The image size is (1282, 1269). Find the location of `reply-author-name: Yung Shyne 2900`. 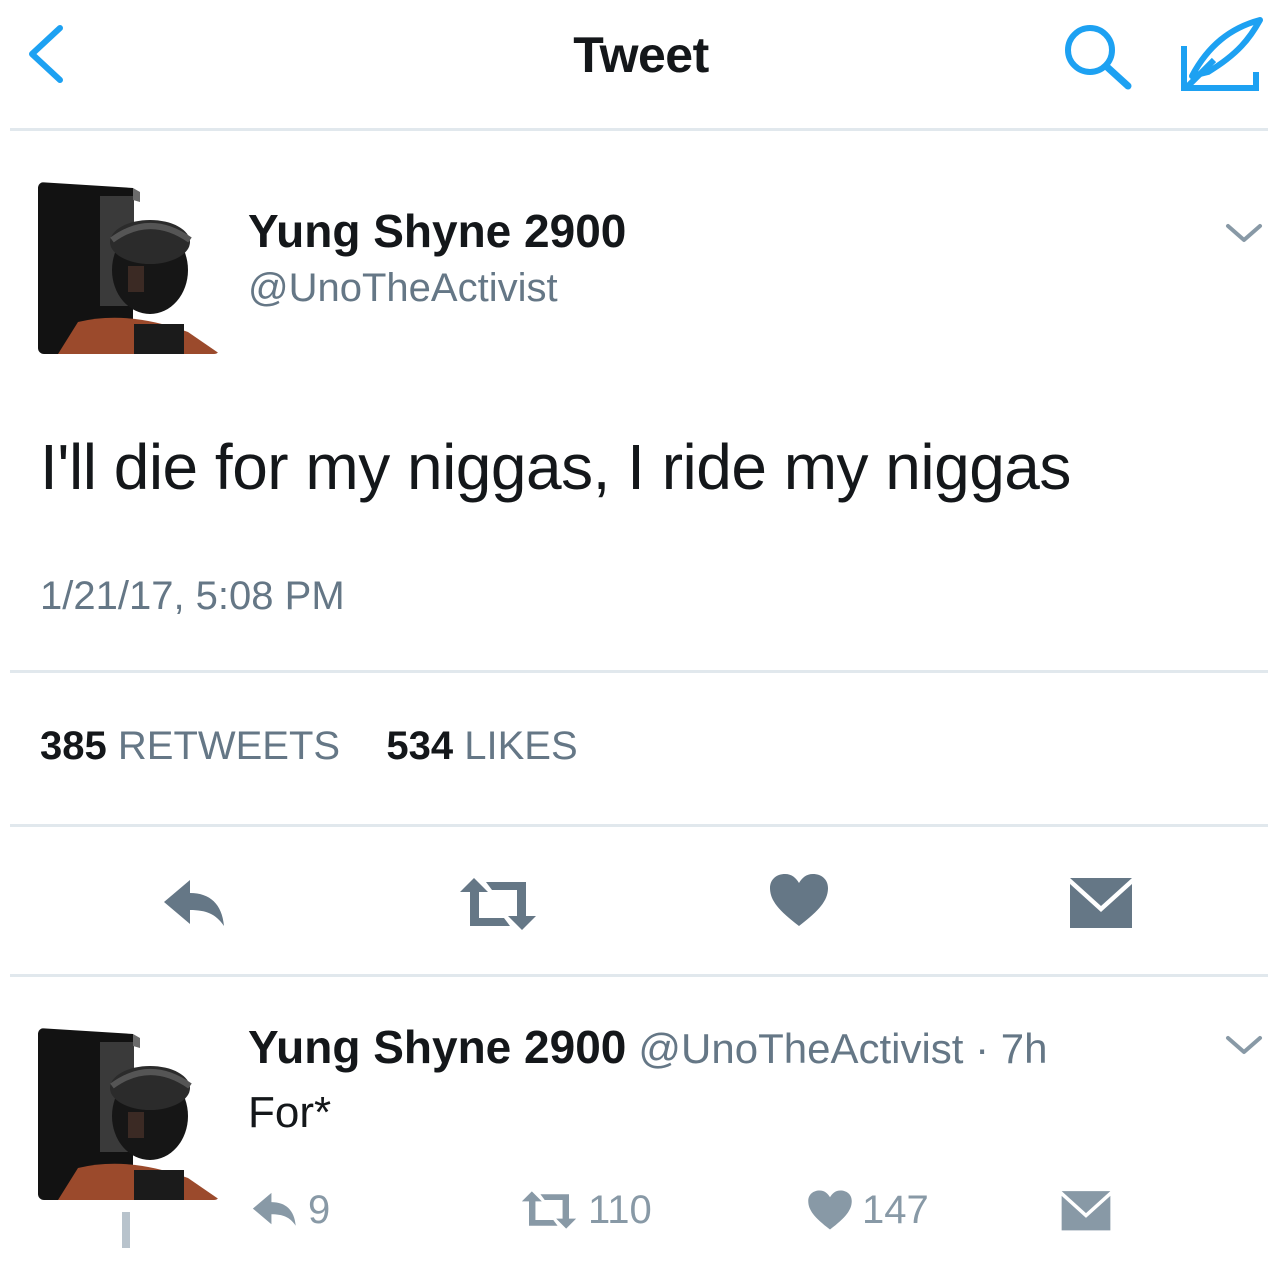

reply-author-name: Yung Shyne 2900 is located at coordinates (437, 1047).